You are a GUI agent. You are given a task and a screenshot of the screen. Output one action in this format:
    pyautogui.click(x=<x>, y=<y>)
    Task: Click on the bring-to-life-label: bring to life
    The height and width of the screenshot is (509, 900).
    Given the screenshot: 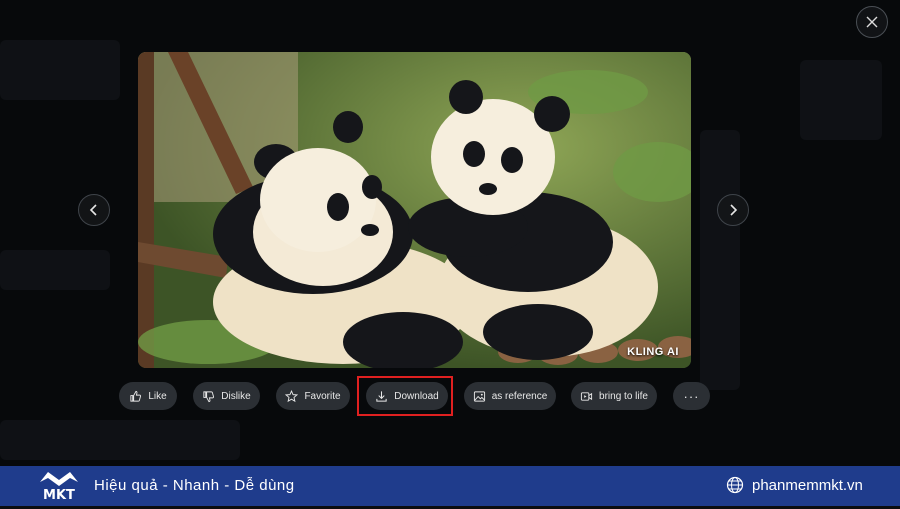 What is the action you would take?
    pyautogui.click(x=623, y=396)
    